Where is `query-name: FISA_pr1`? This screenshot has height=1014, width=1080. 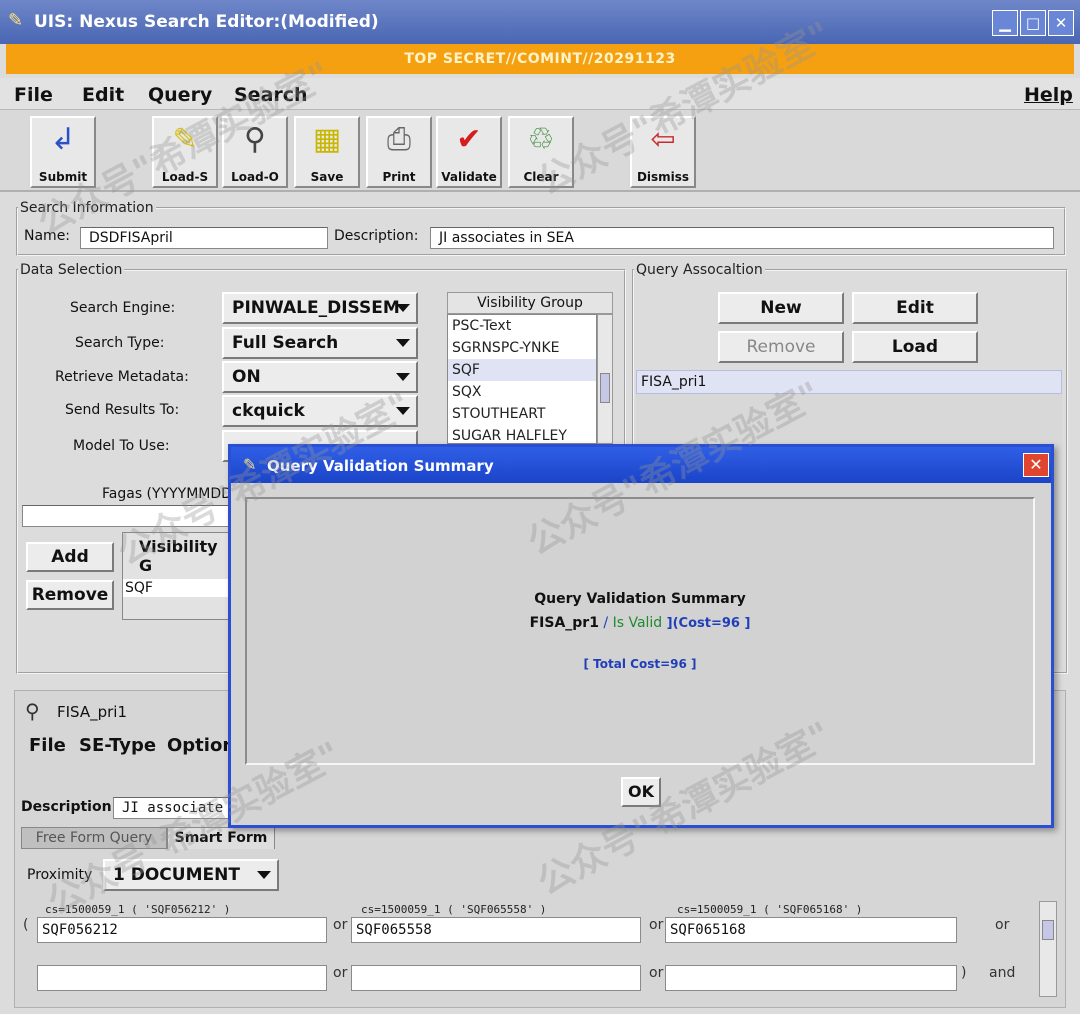
query-name: FISA_pr1 is located at coordinates (564, 623).